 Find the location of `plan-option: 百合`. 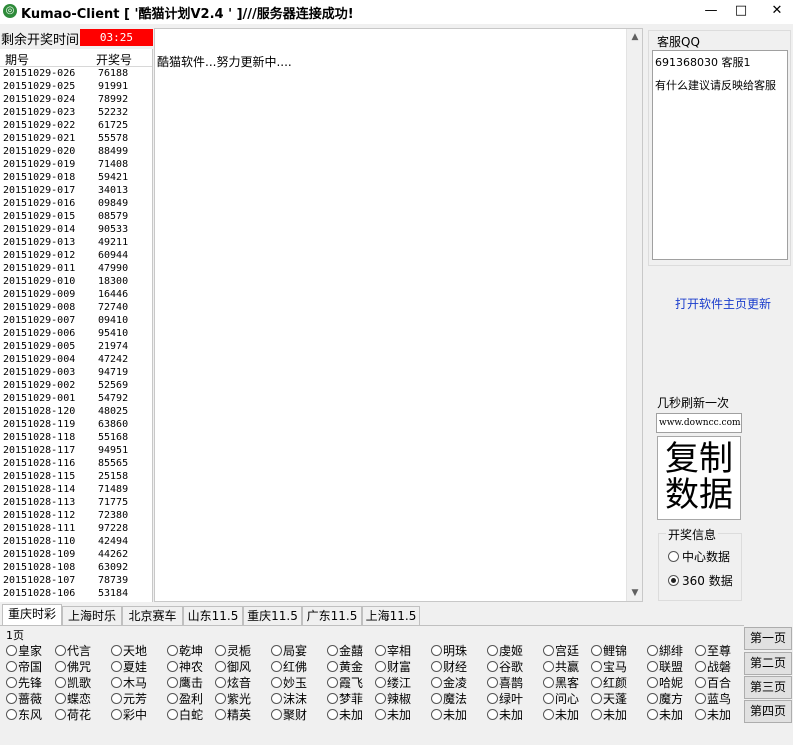

plan-option: 百合 is located at coordinates (713, 683).